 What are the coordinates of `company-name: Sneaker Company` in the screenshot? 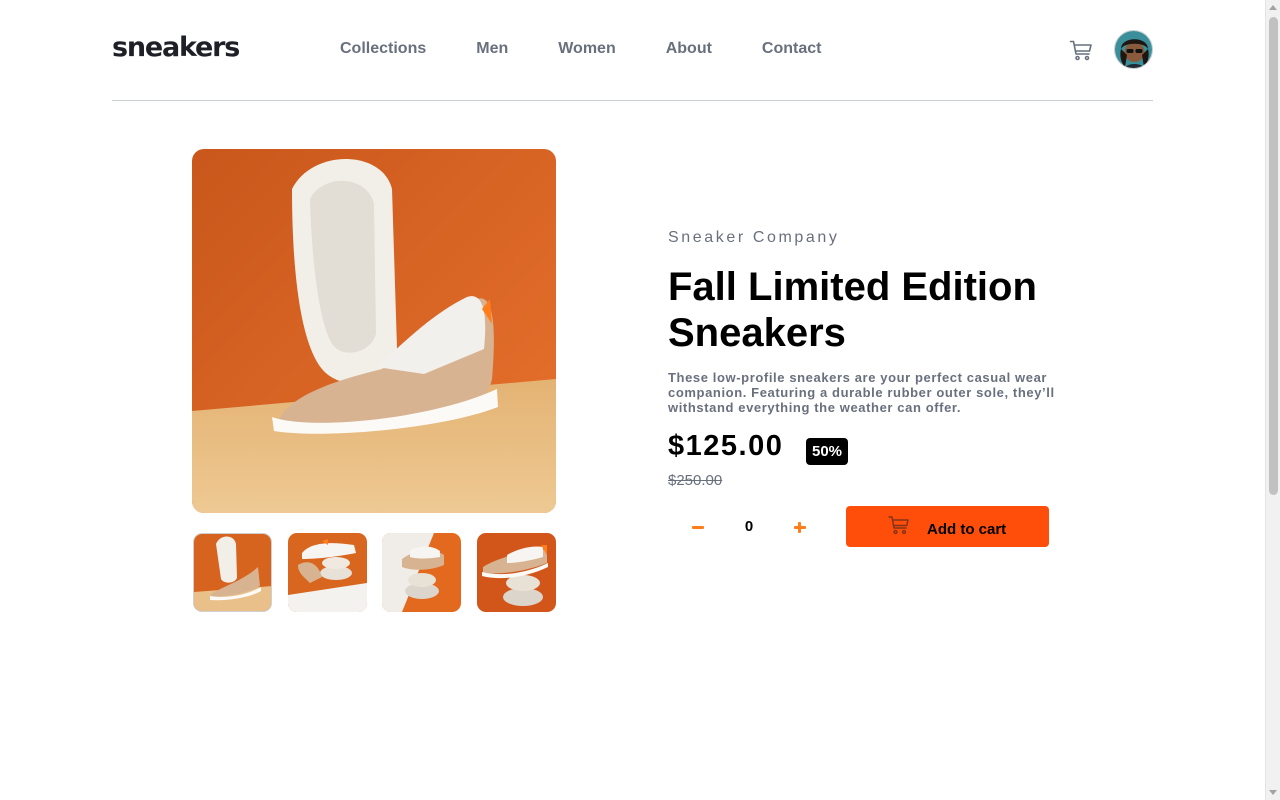 It's located at (754, 237).